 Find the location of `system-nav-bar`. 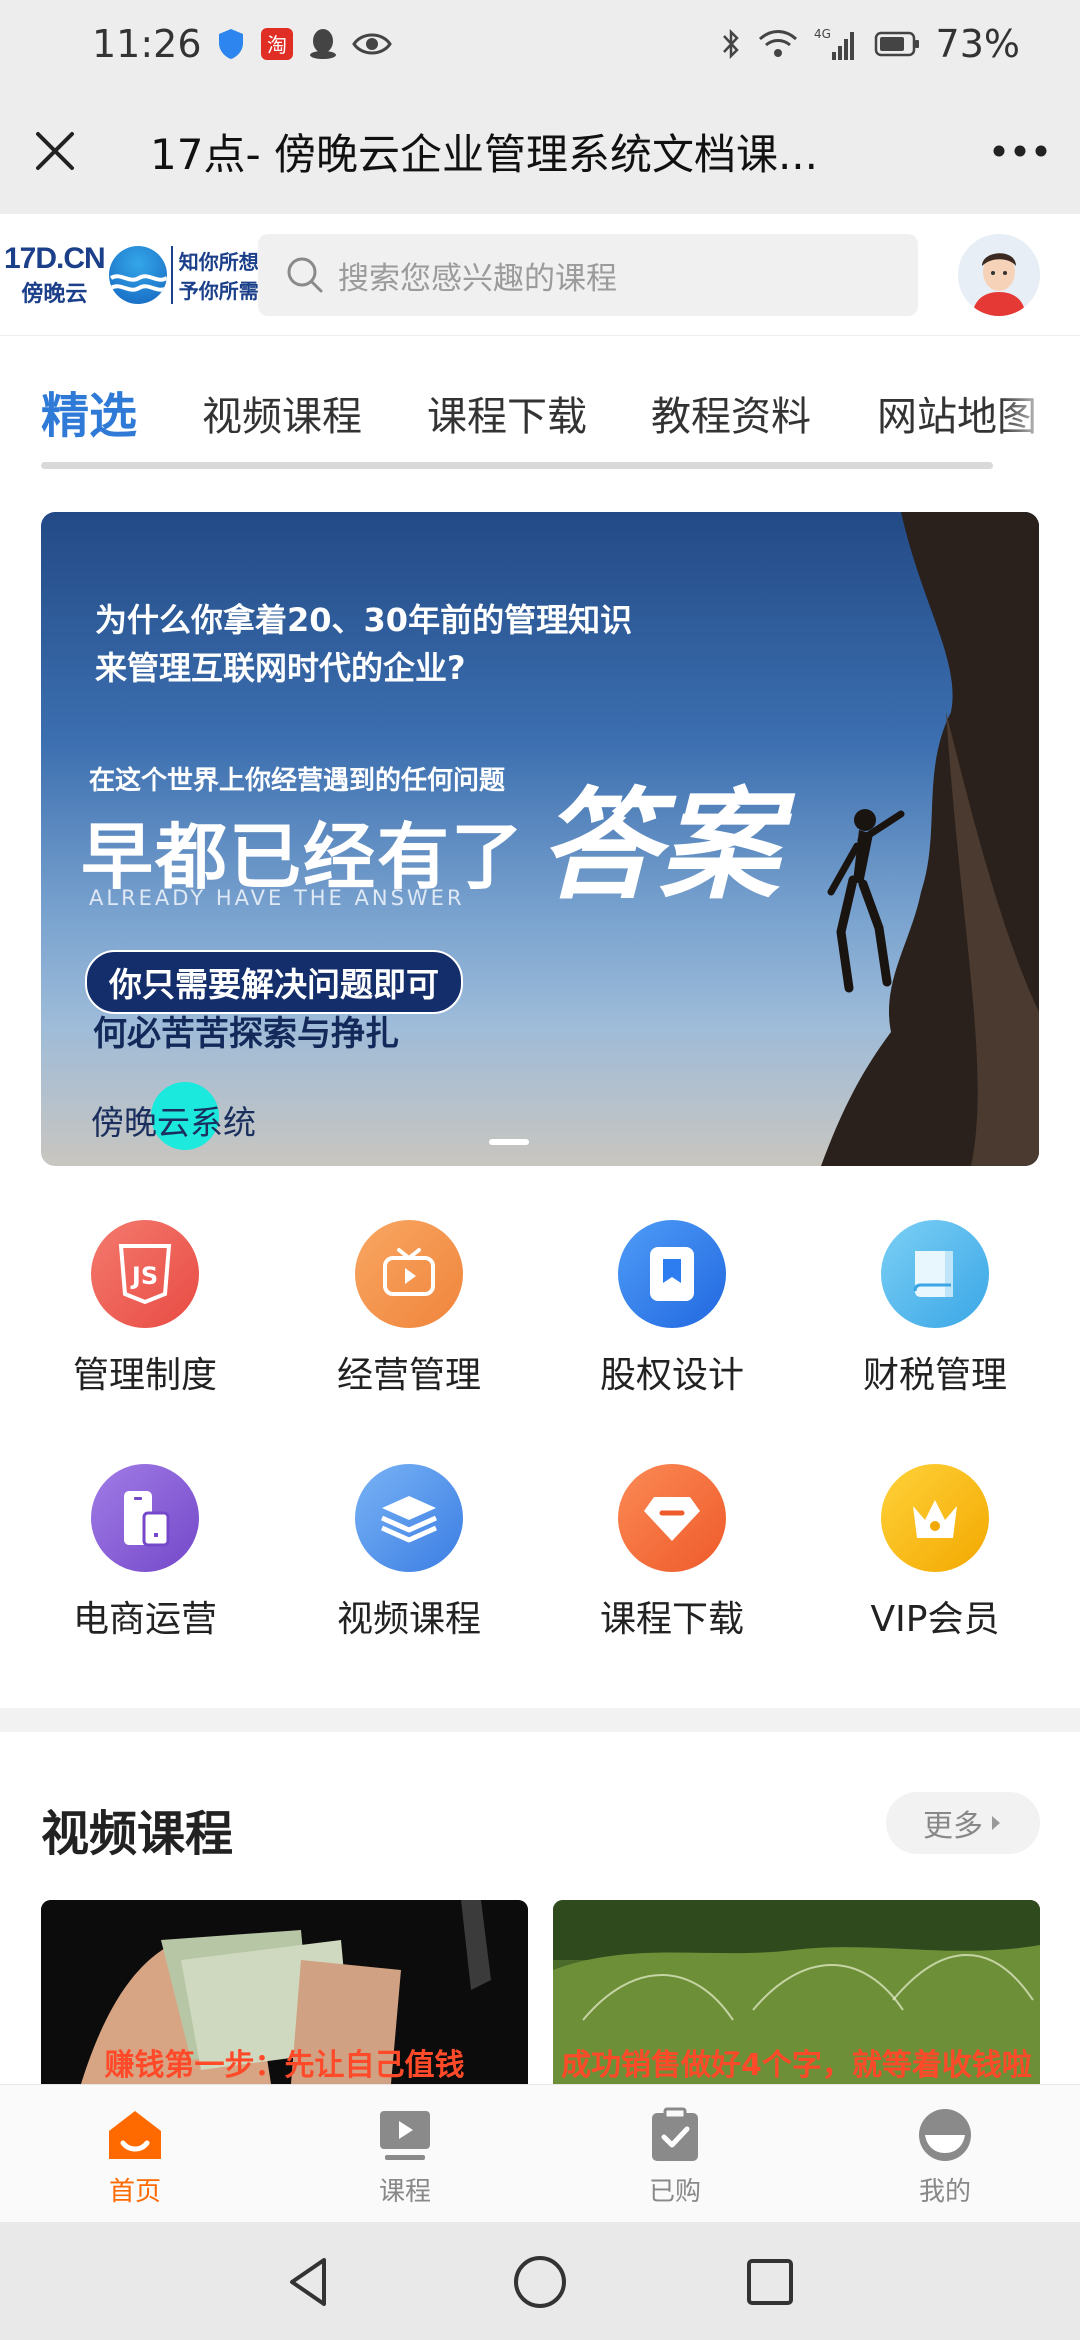

system-nav-bar is located at coordinates (540, 2281).